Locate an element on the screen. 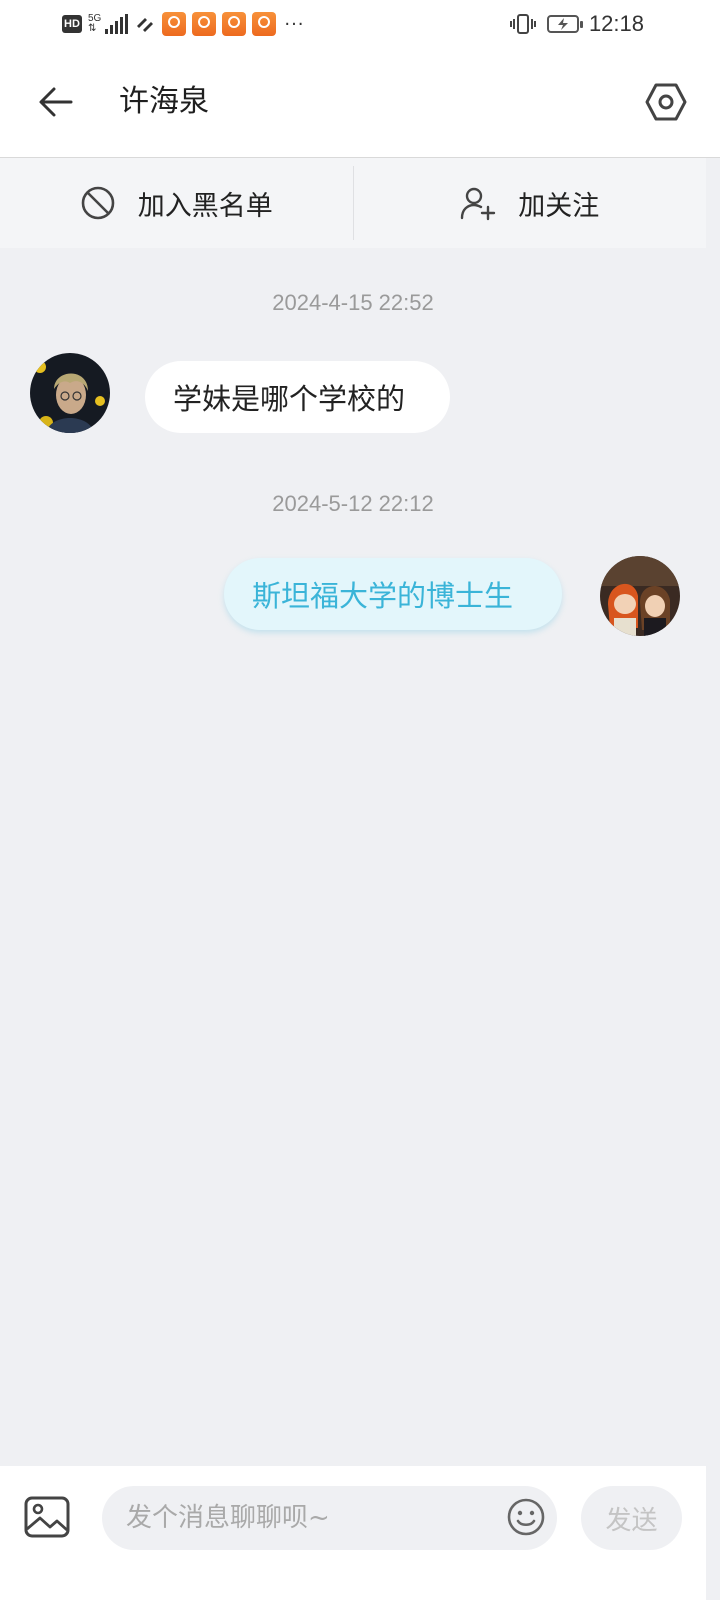 This screenshot has width=720, height=1600. outgoing-message: 斯坦福大学的博士生 is located at coordinates (393, 594).